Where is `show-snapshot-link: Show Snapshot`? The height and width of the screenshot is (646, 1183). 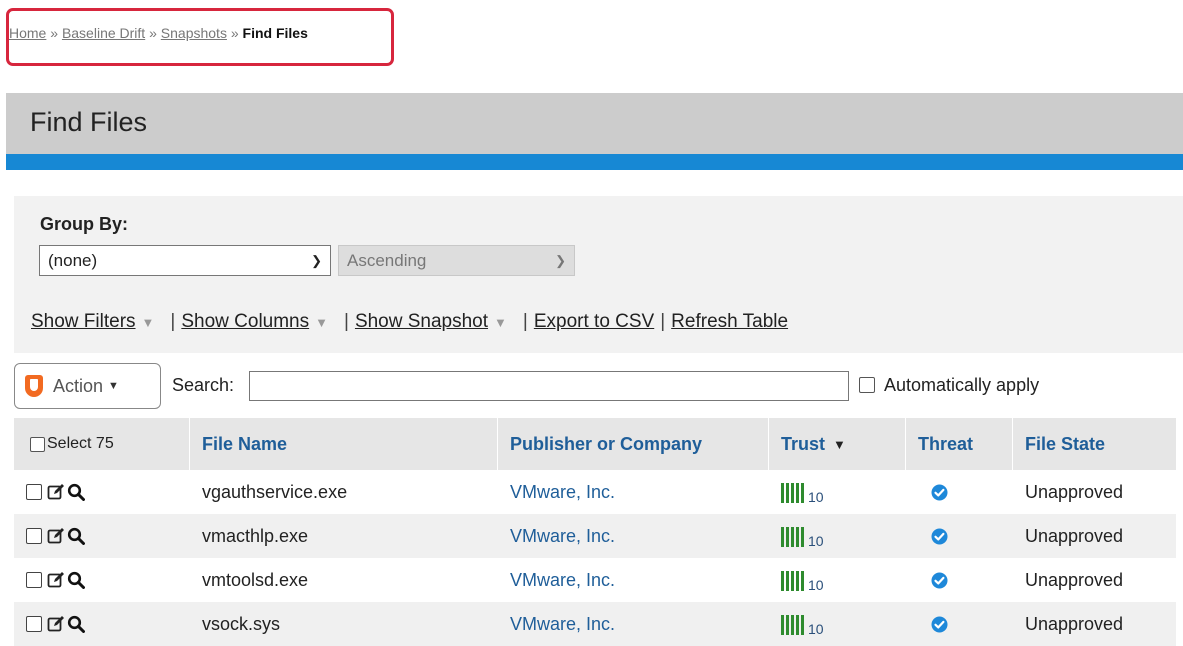 show-snapshot-link: Show Snapshot is located at coordinates (421, 322).